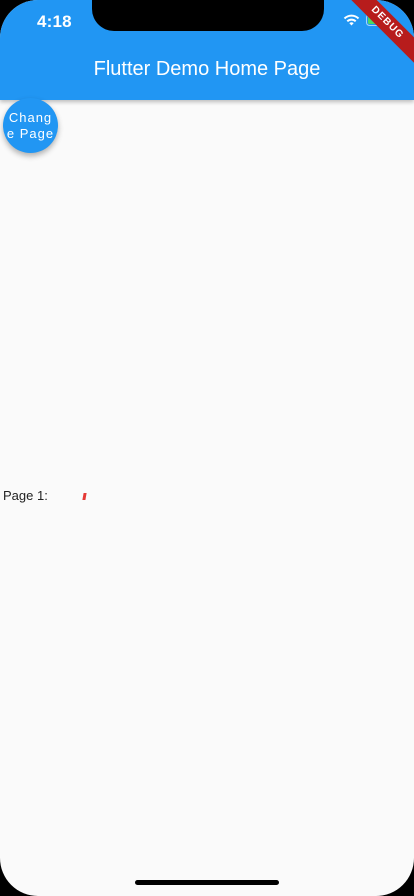 The image size is (414, 896). I want to click on app-bar: 4:18 DEBUG Flutter Demo Home Page, so click(207, 50).